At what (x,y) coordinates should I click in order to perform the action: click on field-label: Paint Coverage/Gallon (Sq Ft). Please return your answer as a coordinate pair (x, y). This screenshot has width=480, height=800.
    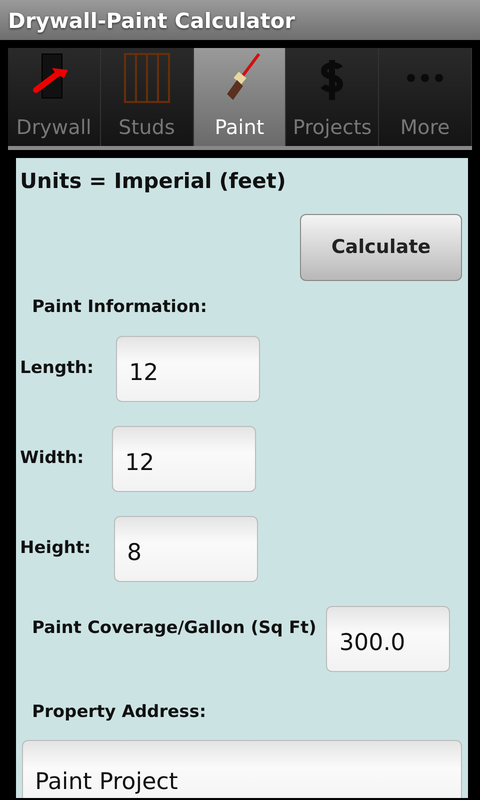
    Looking at the image, I should click on (174, 628).